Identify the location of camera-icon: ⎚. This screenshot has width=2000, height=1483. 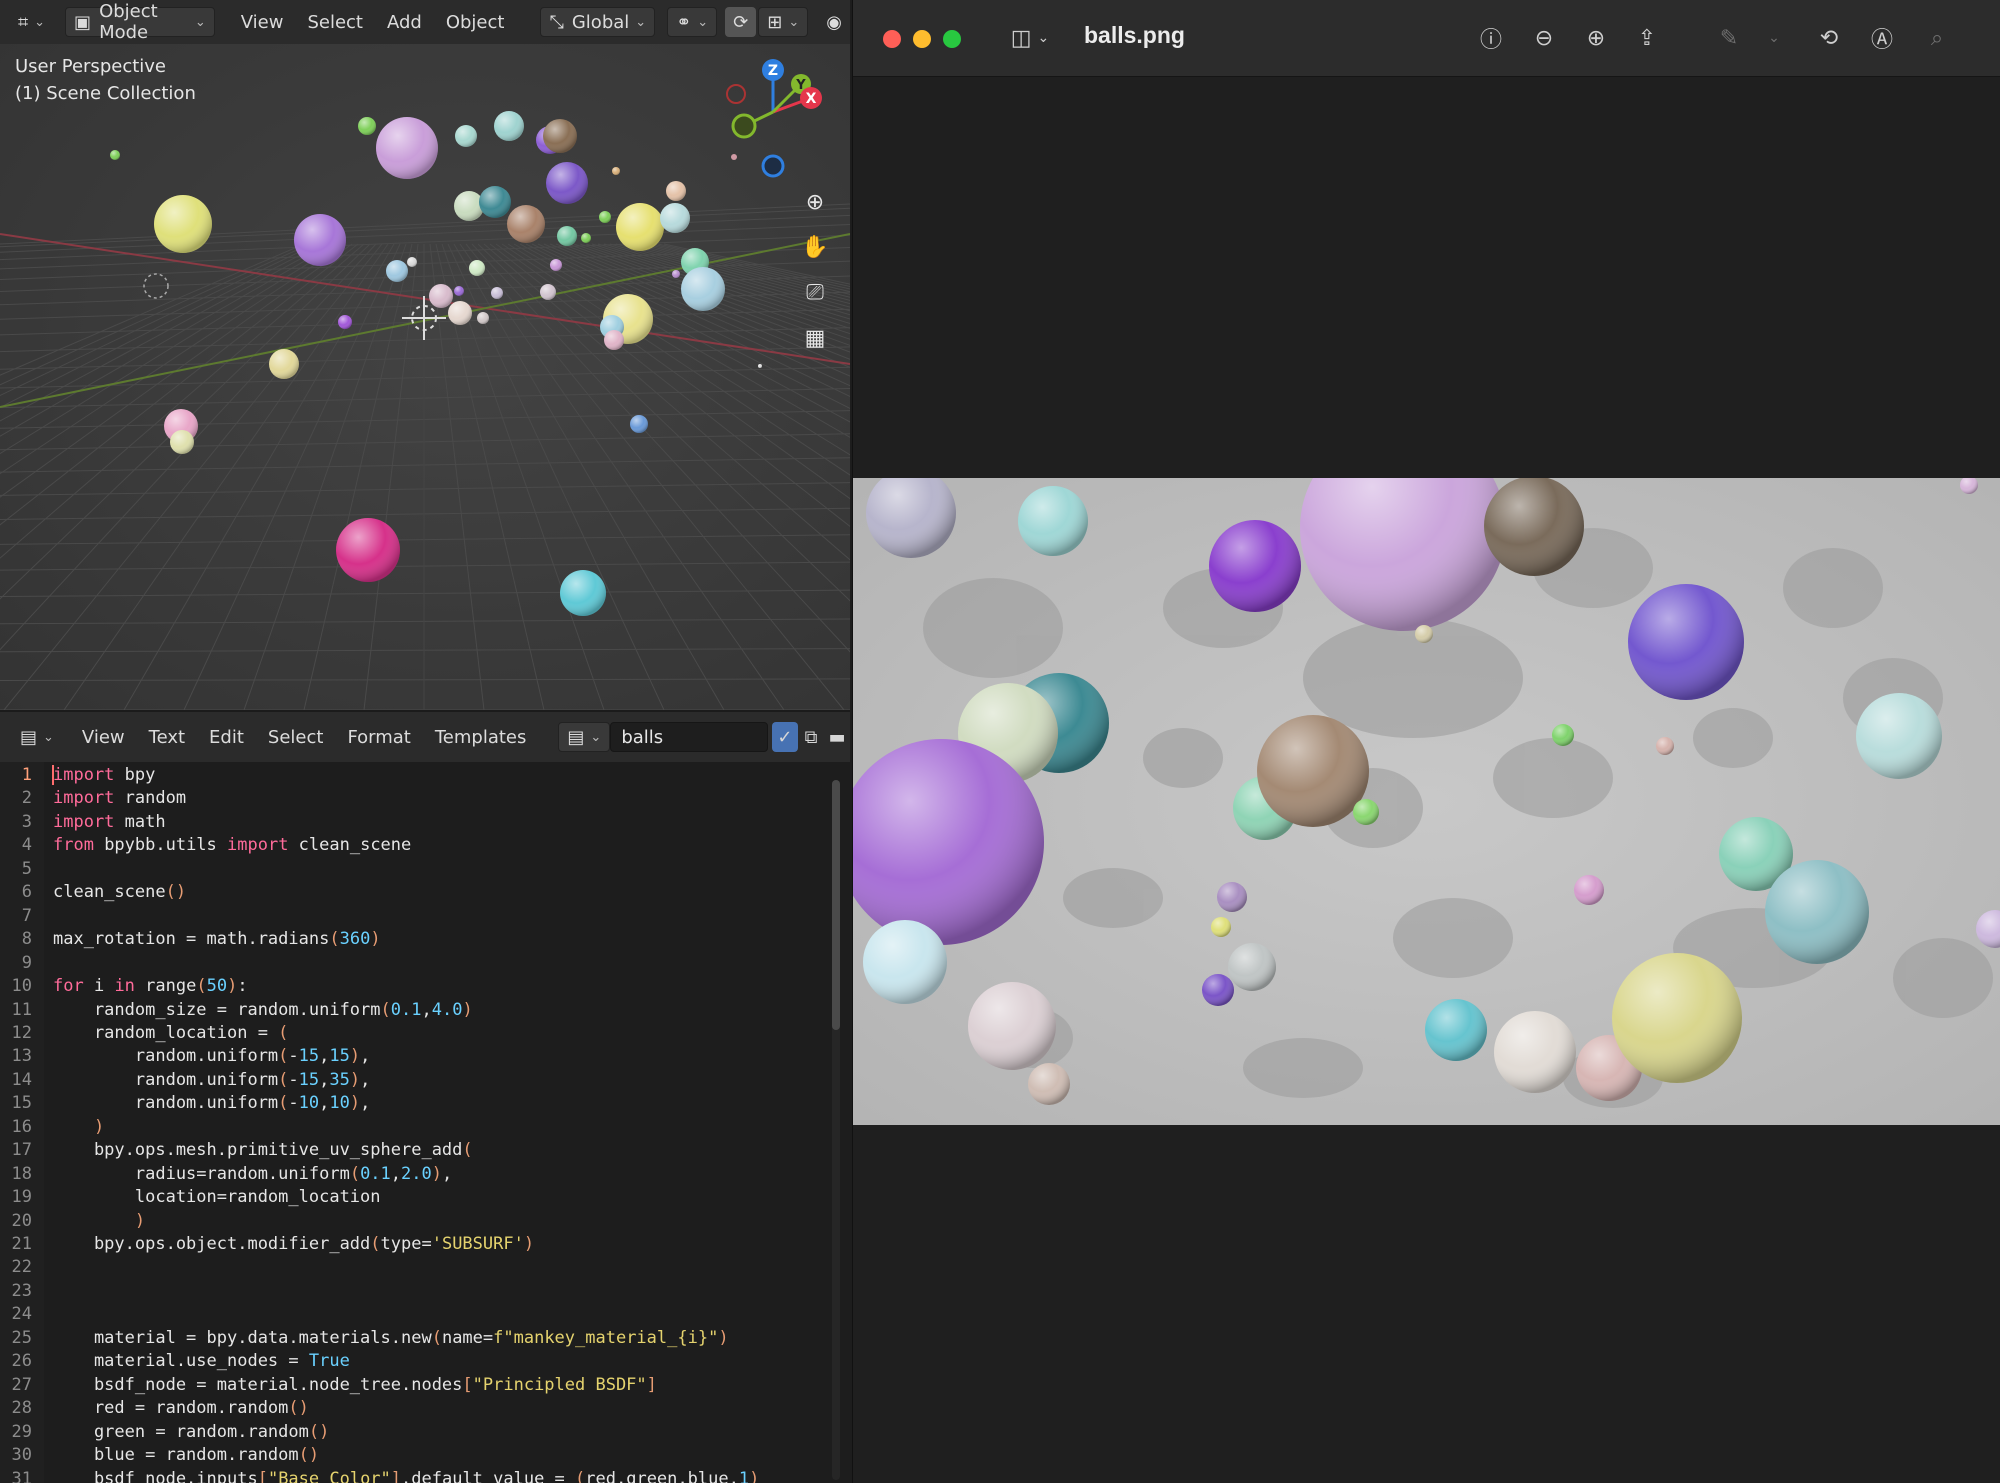
(815, 292).